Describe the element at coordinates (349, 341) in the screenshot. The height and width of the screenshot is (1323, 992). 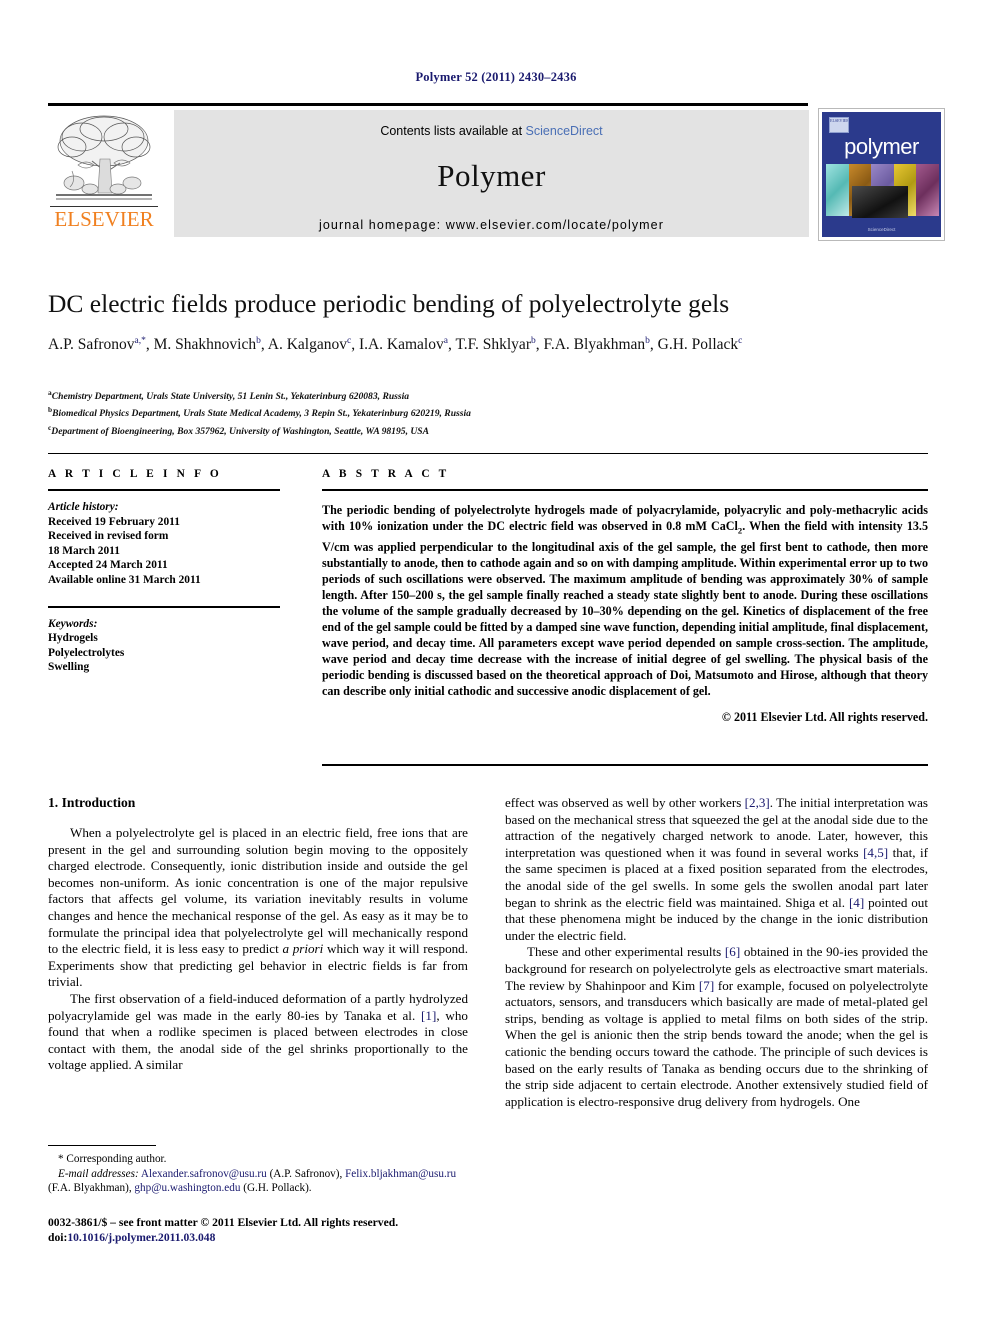
I see `author-2-sup: c` at that location.